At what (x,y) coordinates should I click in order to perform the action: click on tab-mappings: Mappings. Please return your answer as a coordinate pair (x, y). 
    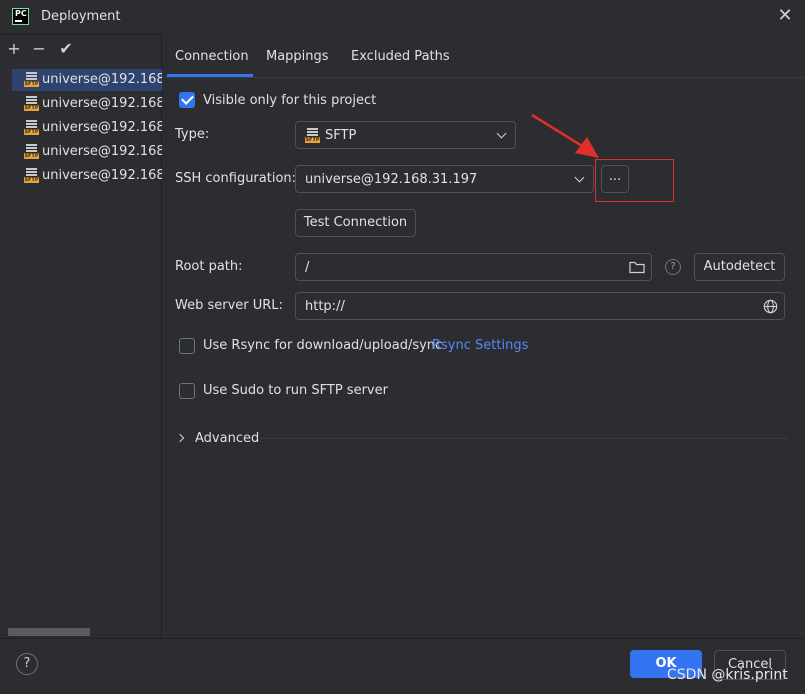
    Looking at the image, I should click on (297, 56).